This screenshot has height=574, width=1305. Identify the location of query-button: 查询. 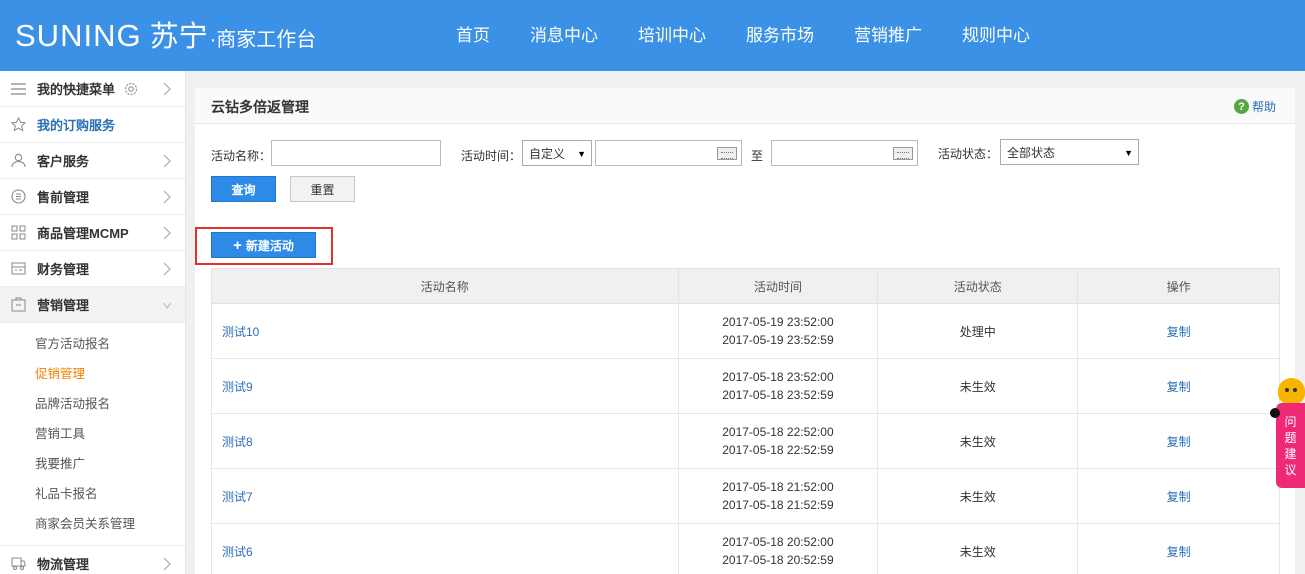
(243, 189).